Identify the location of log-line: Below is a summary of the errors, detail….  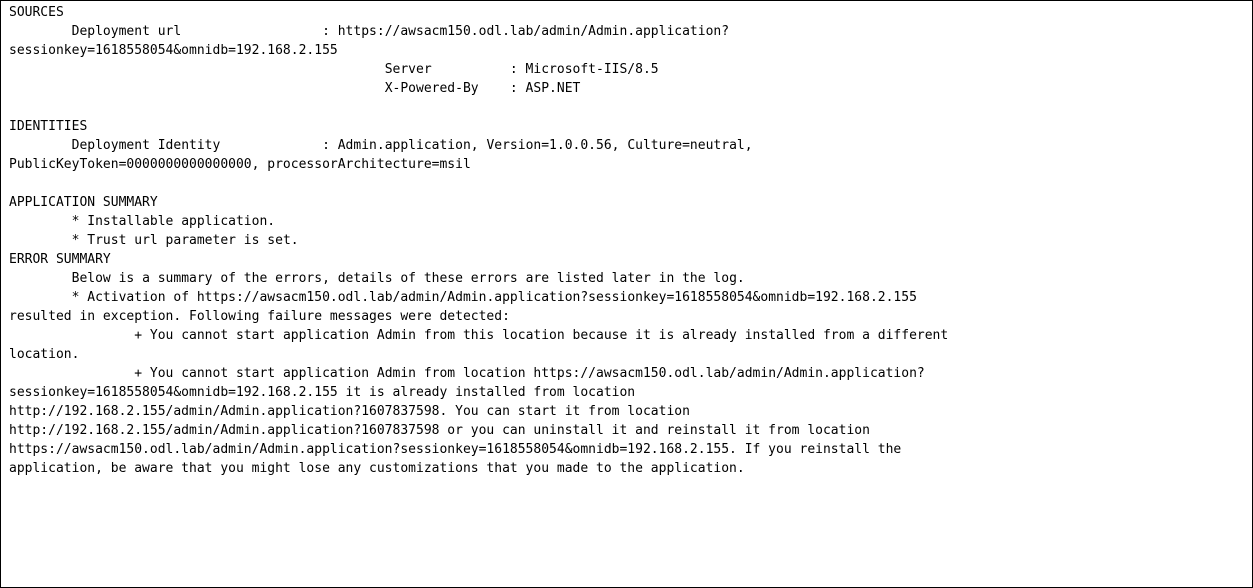
(377, 278).